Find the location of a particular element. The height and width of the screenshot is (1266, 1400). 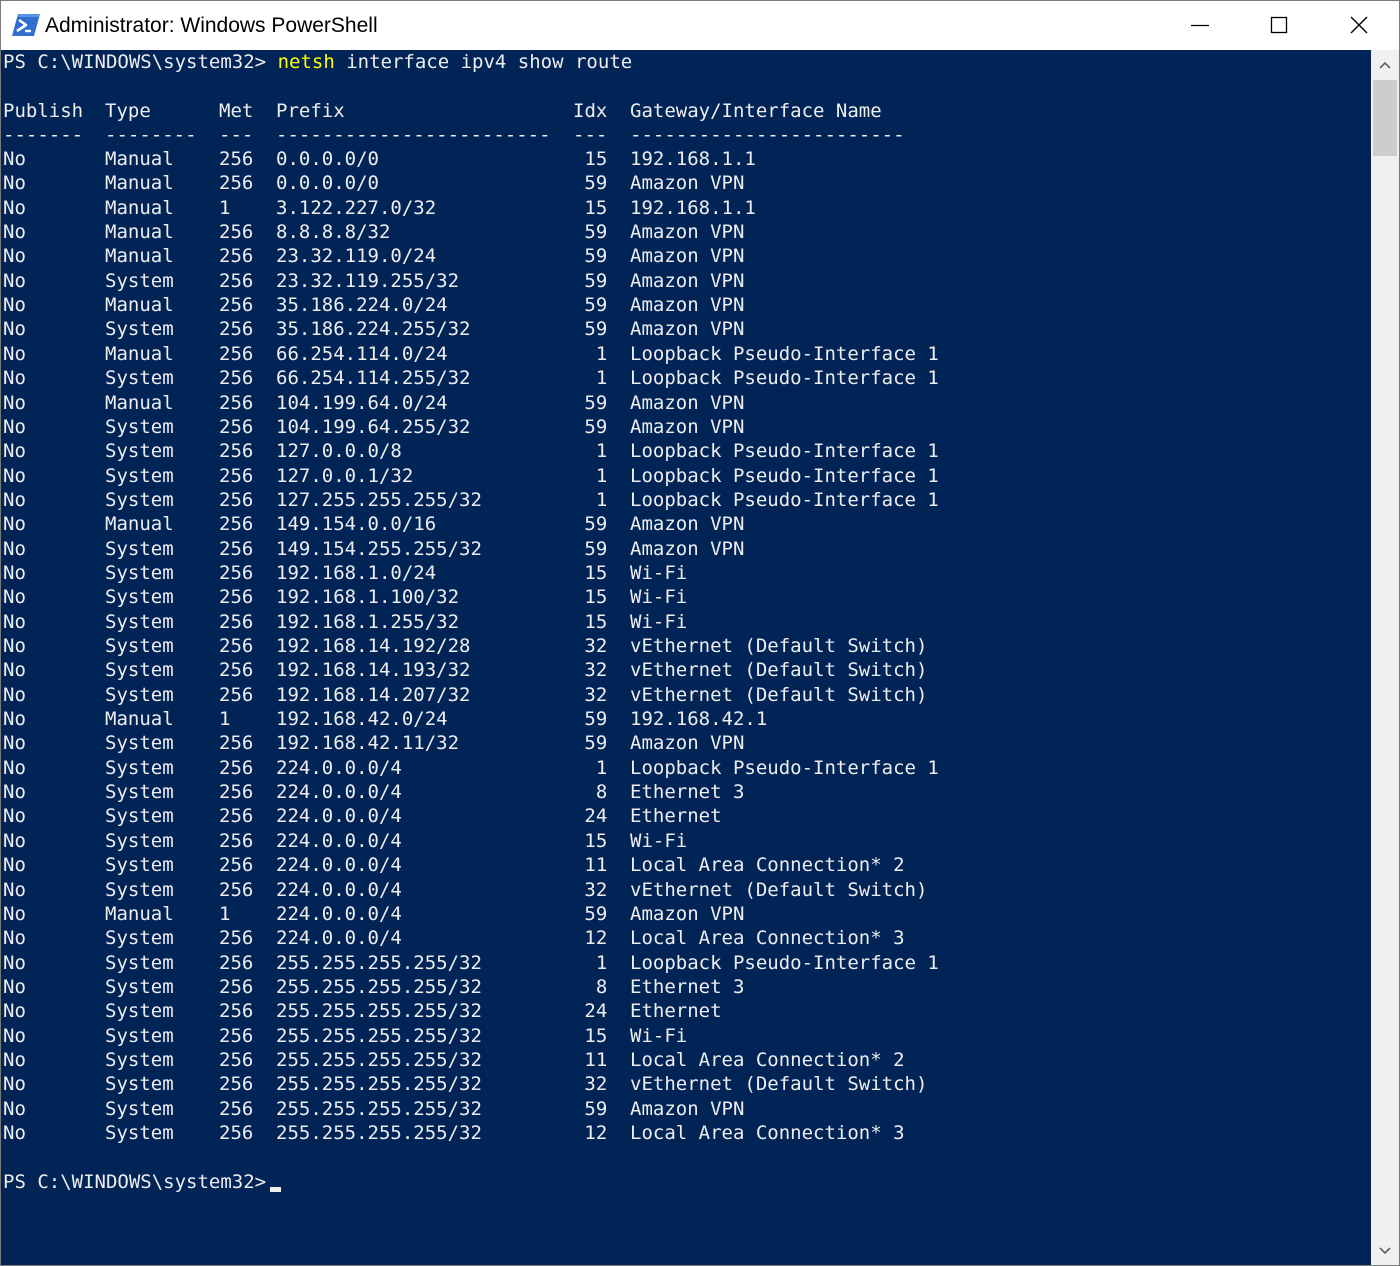

cell-gateway: 192.168.42.1 is located at coordinates (699, 719).